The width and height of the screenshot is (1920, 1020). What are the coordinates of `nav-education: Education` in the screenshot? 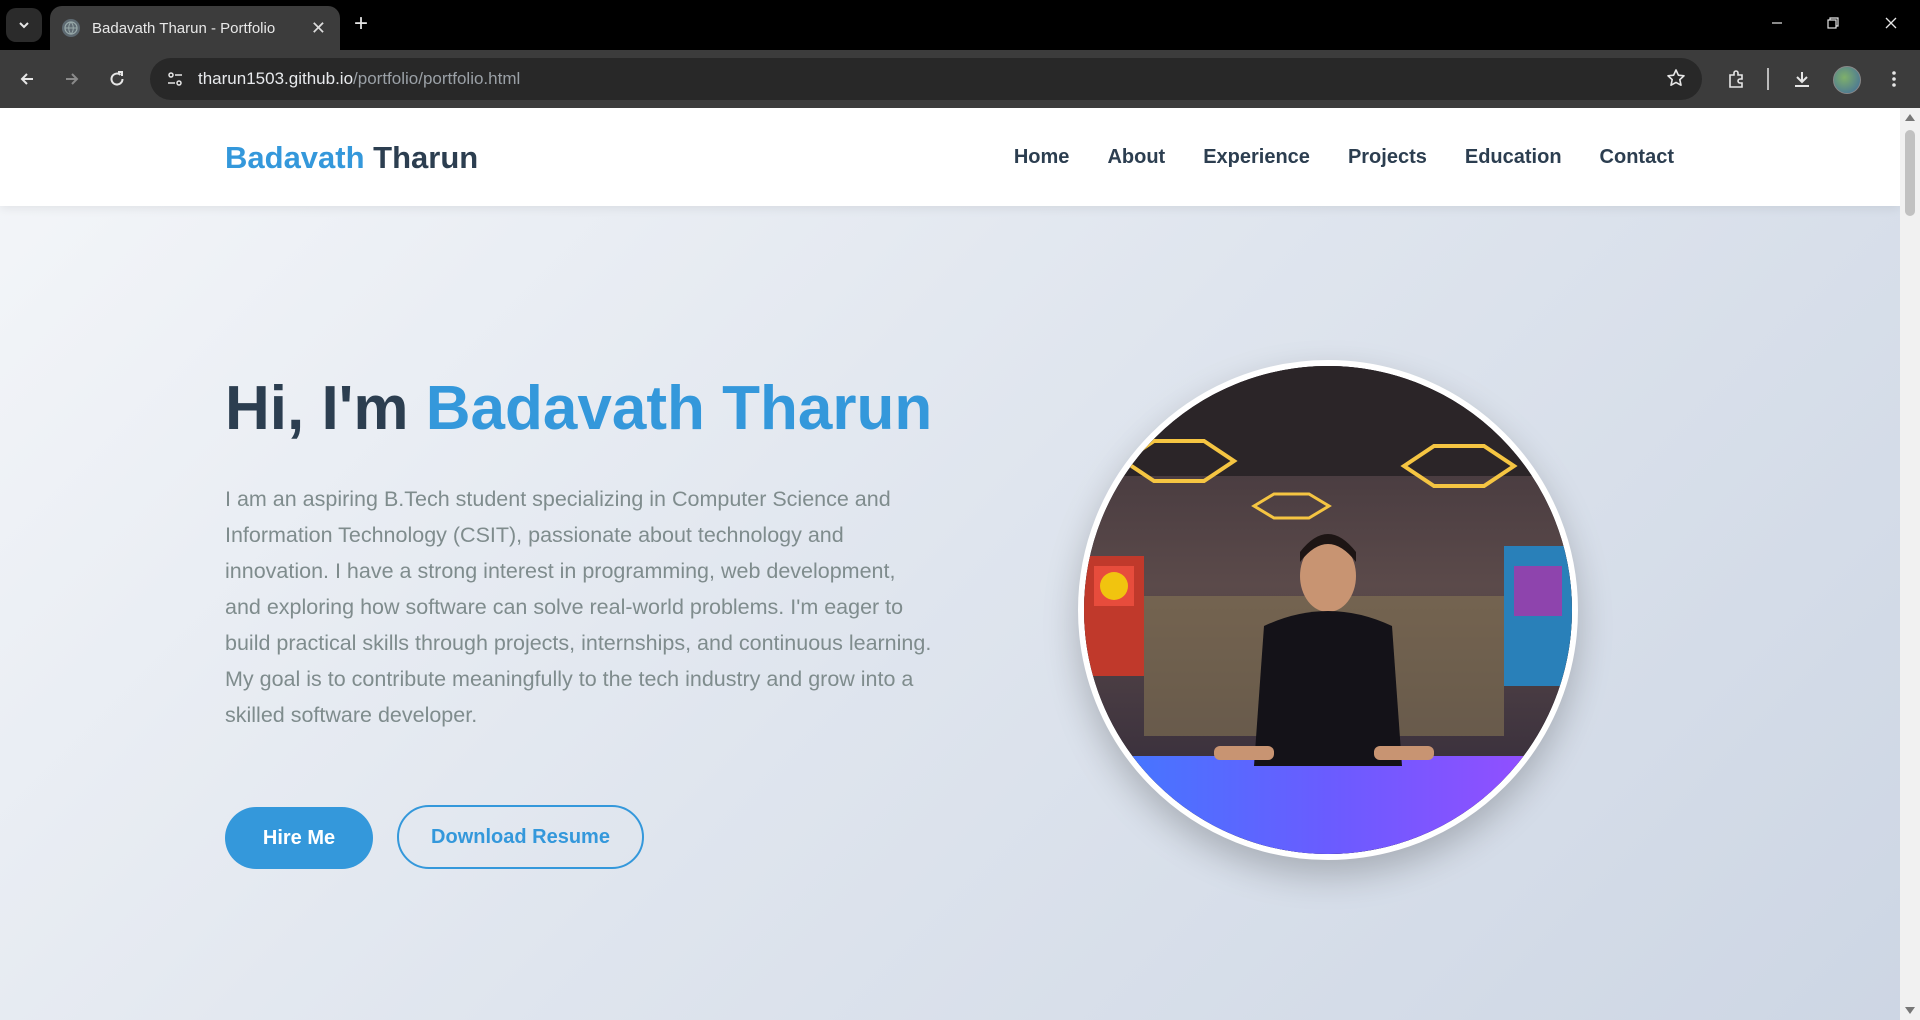 It's located at (1513, 157).